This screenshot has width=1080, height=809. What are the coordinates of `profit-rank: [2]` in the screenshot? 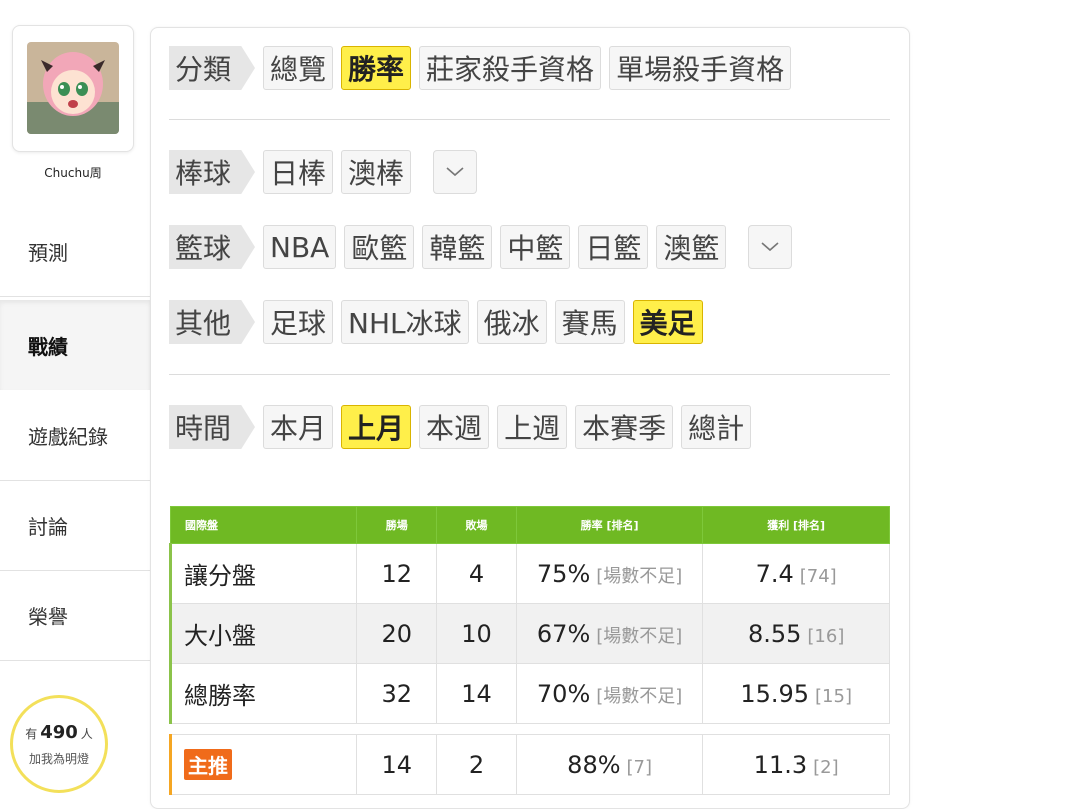 It's located at (826, 767).